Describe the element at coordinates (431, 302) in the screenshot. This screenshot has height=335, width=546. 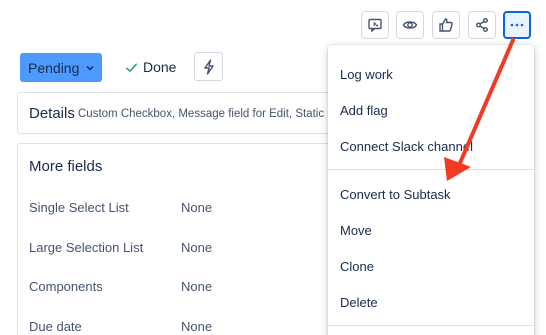
I see `menu-item-delete: Delete` at that location.